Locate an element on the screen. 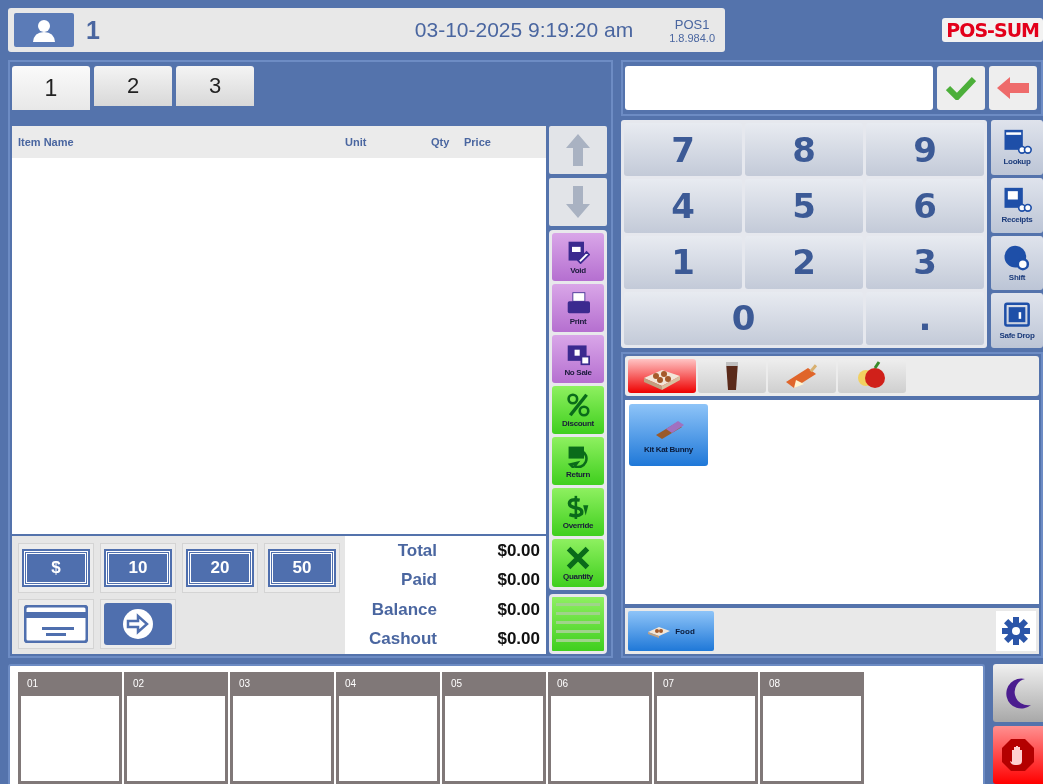 The height and width of the screenshot is (784, 1043). slot-number: 08 is located at coordinates (775, 684).